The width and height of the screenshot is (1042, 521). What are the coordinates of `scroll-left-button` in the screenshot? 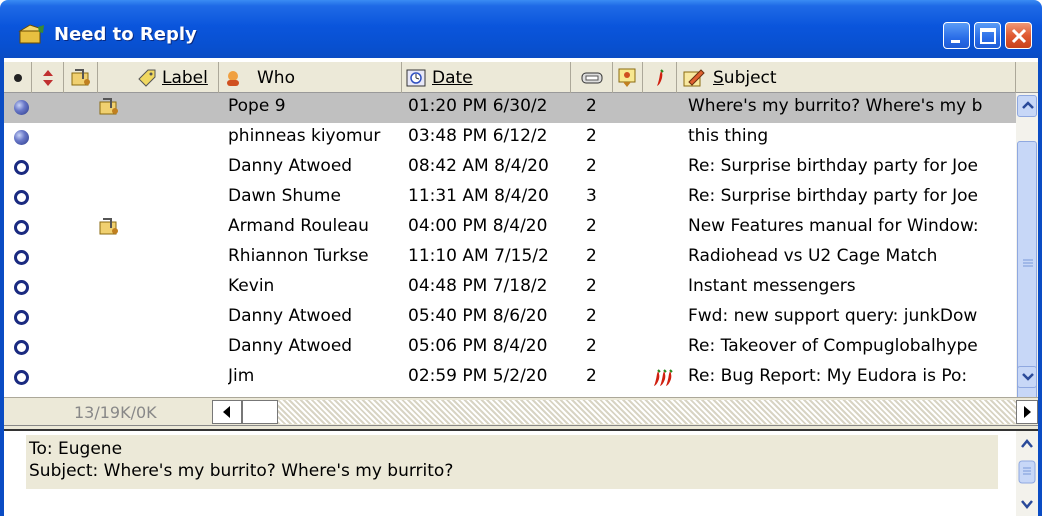 It's located at (227, 412).